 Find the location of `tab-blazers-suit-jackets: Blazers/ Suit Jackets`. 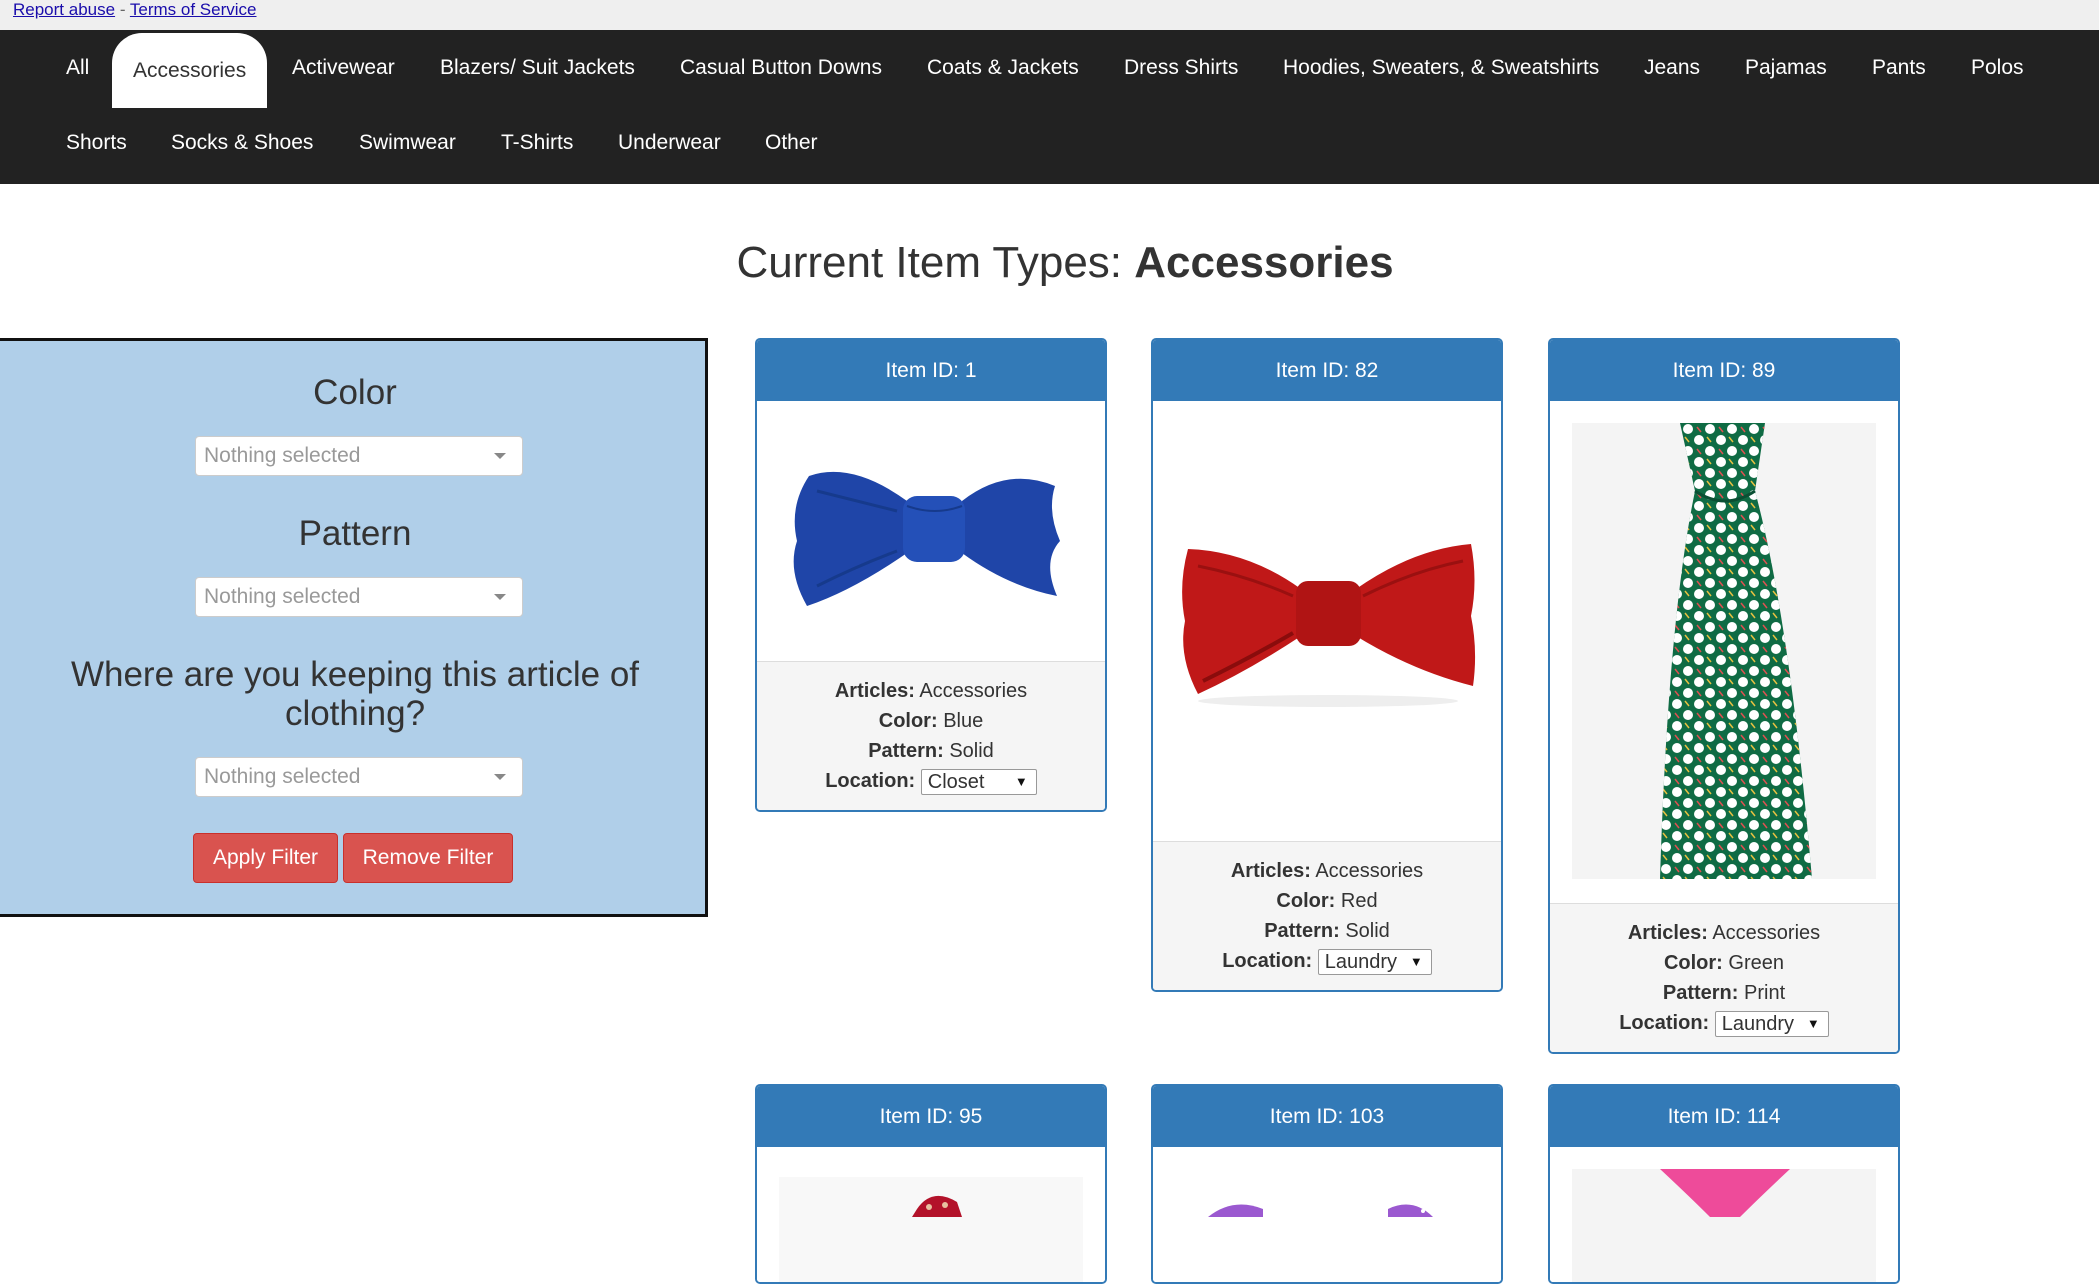

tab-blazers-suit-jackets: Blazers/ Suit Jackets is located at coordinates (537, 67).